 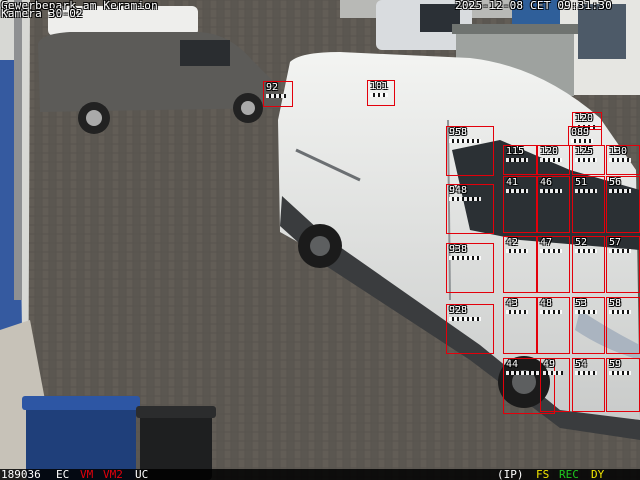 I want to click on detection-box: 51, so click(x=588, y=204).